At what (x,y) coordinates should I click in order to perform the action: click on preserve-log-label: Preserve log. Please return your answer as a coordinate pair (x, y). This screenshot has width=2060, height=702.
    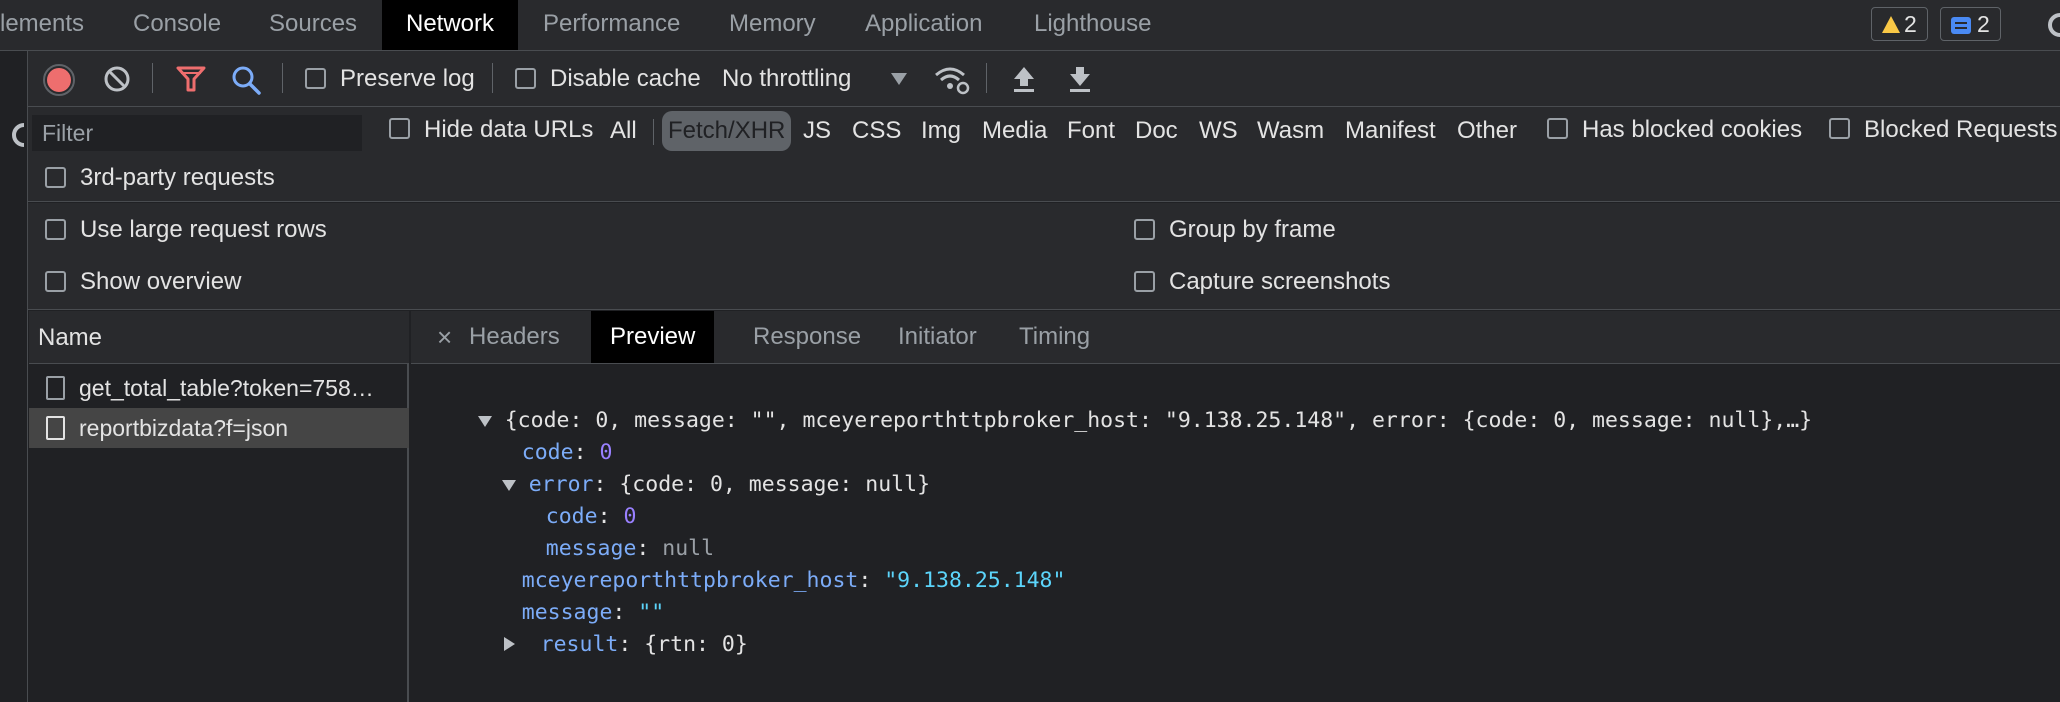
    Looking at the image, I should click on (407, 79).